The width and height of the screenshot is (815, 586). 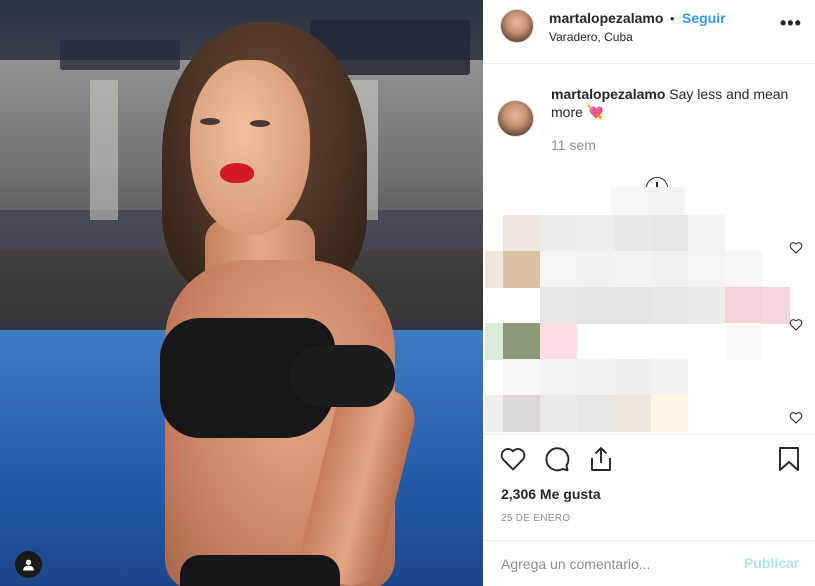 I want to click on more-options-icon: •••, so click(x=790, y=23).